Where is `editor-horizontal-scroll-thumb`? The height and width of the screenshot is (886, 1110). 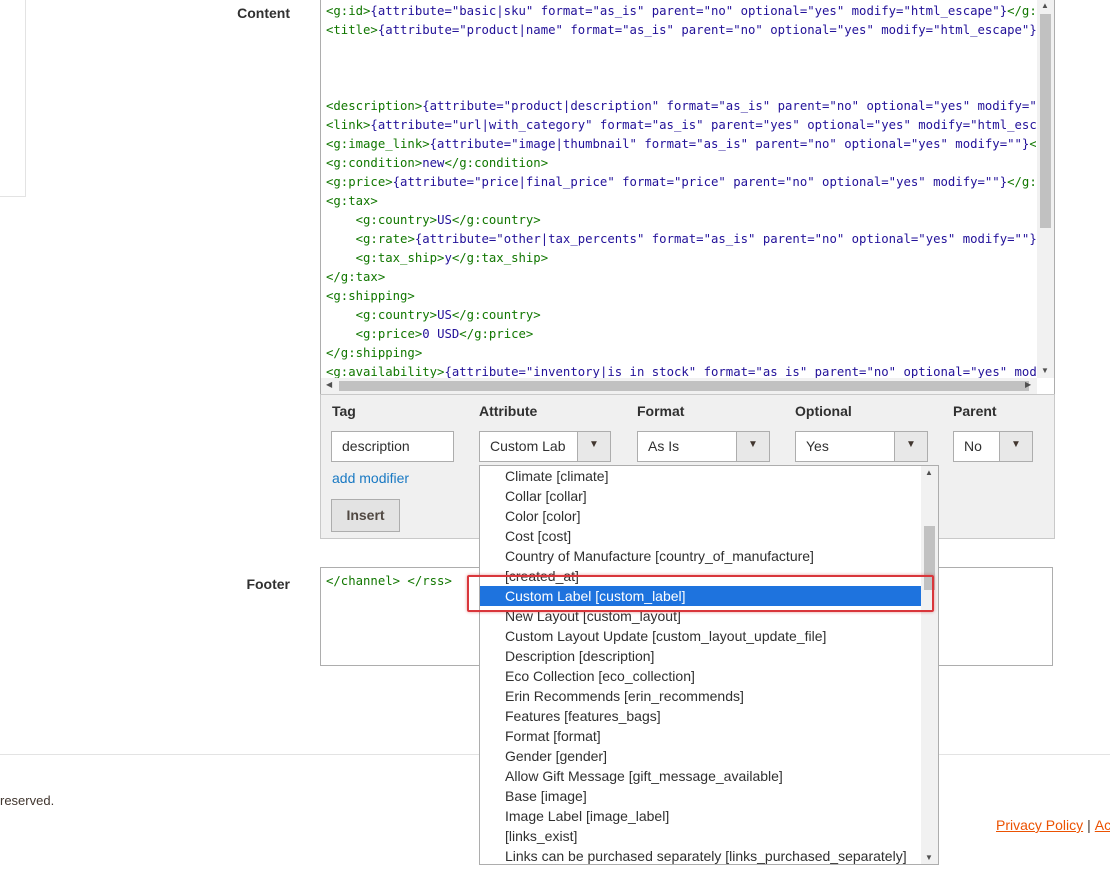
editor-horizontal-scroll-thumb is located at coordinates (684, 386).